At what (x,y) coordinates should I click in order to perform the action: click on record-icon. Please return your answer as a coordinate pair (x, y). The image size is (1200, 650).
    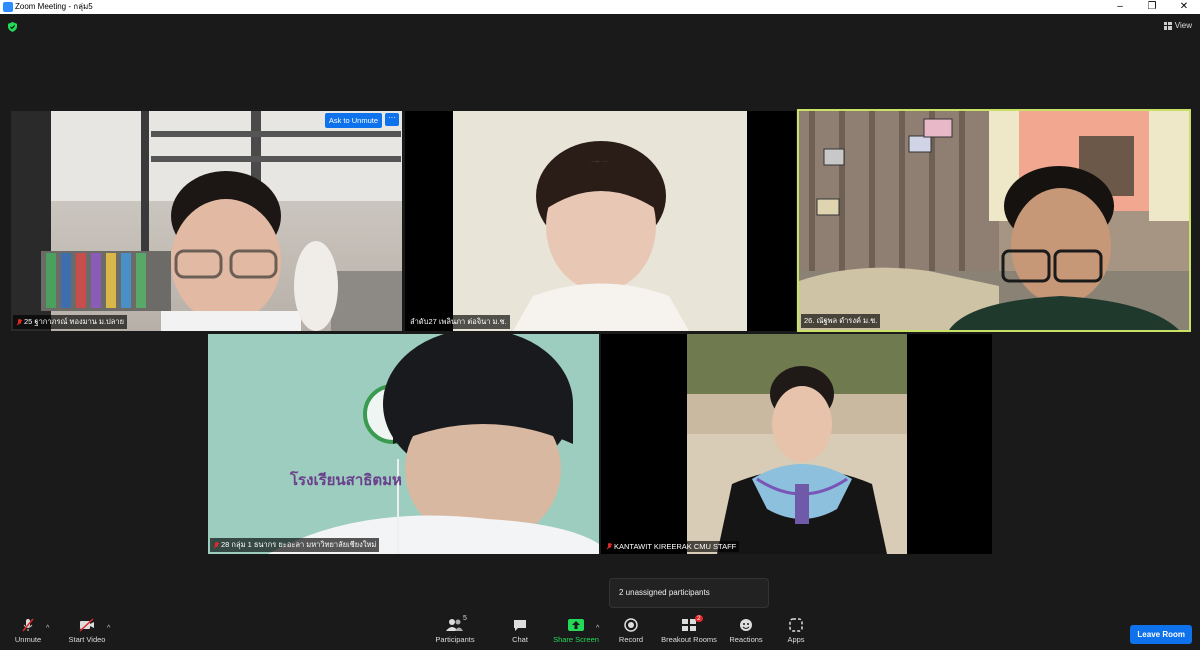
    Looking at the image, I should click on (631, 625).